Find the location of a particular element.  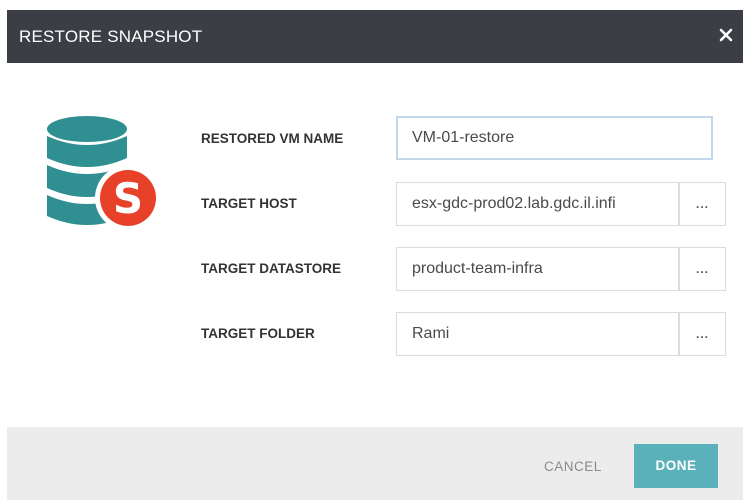

dialog-titlebar: RESTORE SNAPSHOT is located at coordinates (375, 36).